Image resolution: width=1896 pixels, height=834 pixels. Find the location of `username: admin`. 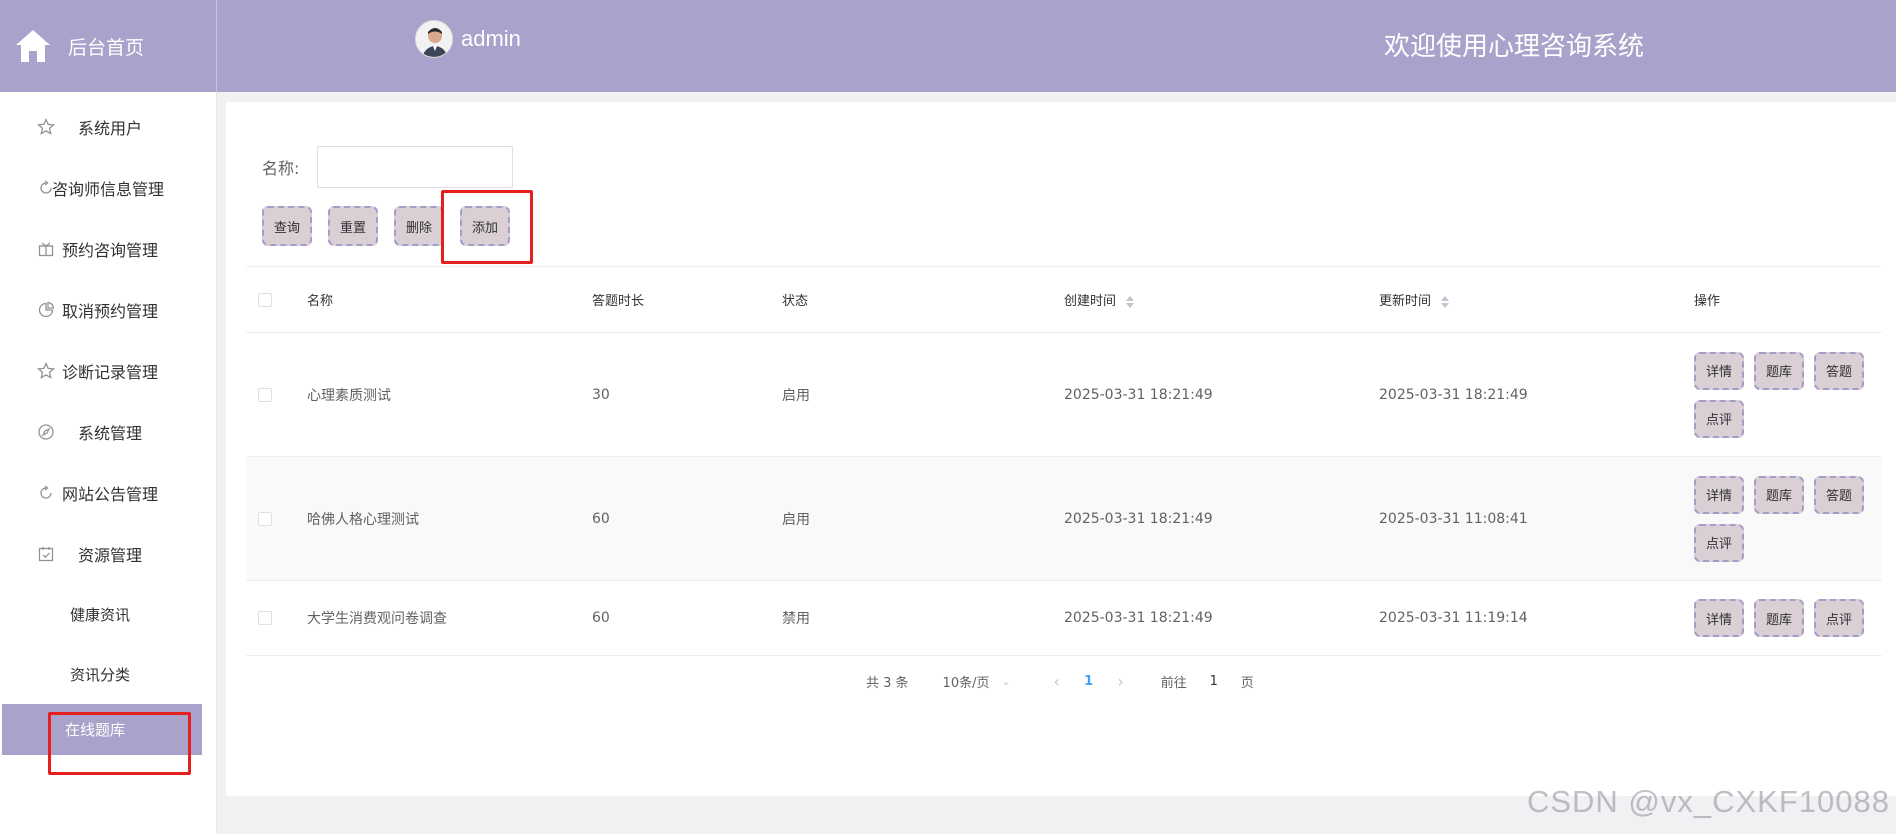

username: admin is located at coordinates (491, 38).